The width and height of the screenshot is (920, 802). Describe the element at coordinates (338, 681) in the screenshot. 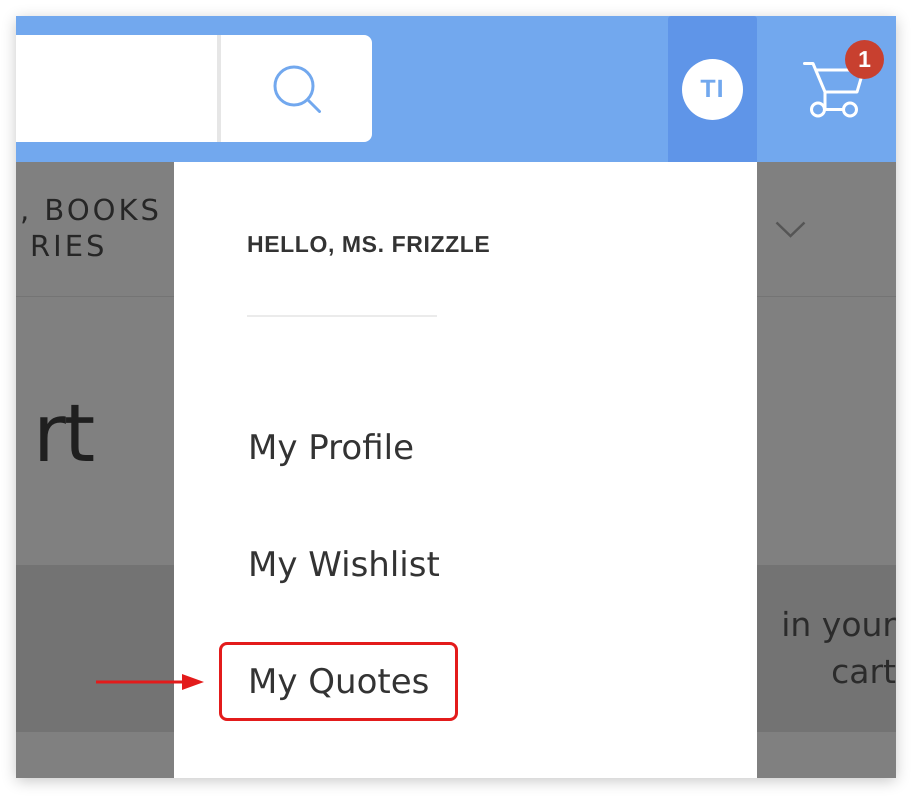

I see `highlighted-menu-item: My Quotes` at that location.